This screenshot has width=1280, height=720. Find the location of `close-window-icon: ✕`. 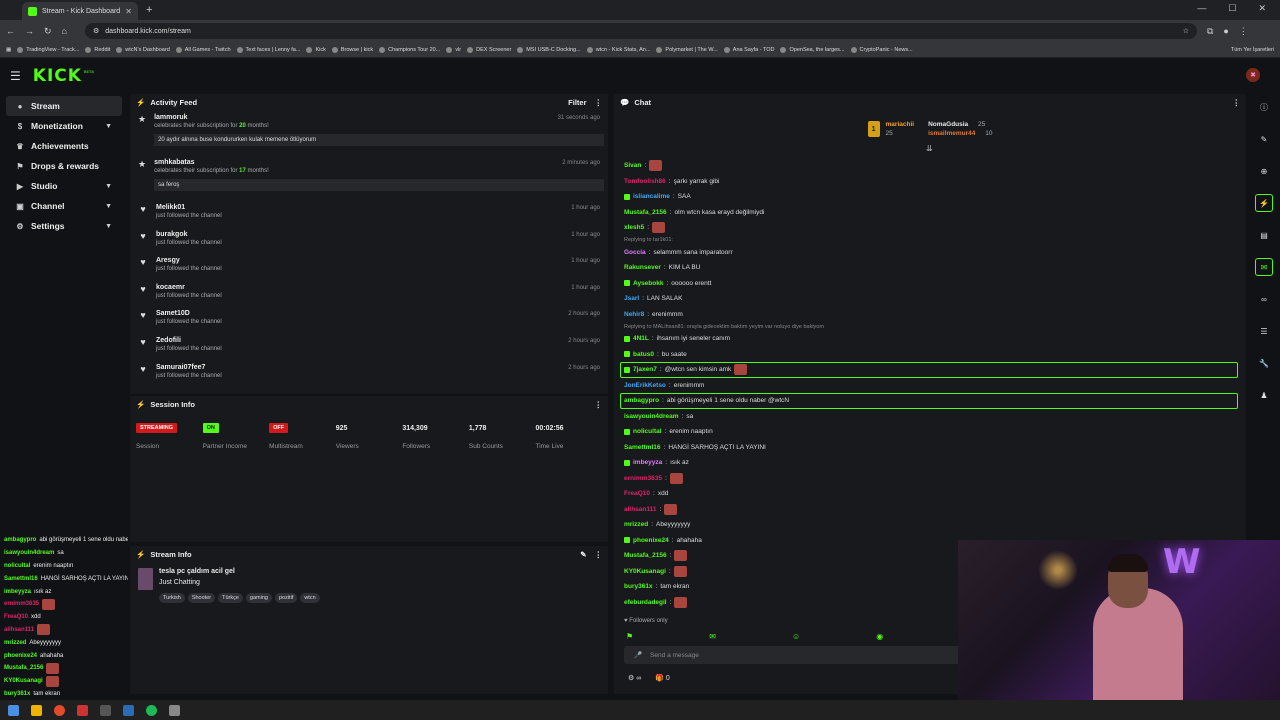

close-window-icon: ✕ is located at coordinates (1262, 8).